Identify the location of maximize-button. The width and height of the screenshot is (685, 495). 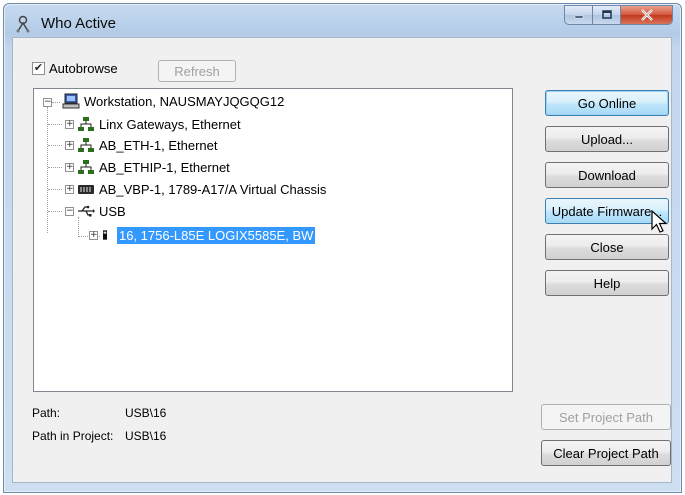
(607, 15).